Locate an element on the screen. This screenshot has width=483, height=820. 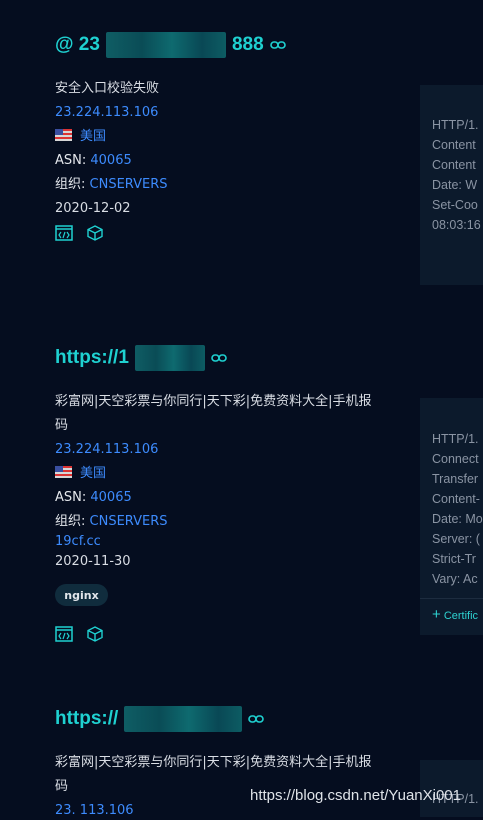
result-host-3: https:// is located at coordinates (160, 719).